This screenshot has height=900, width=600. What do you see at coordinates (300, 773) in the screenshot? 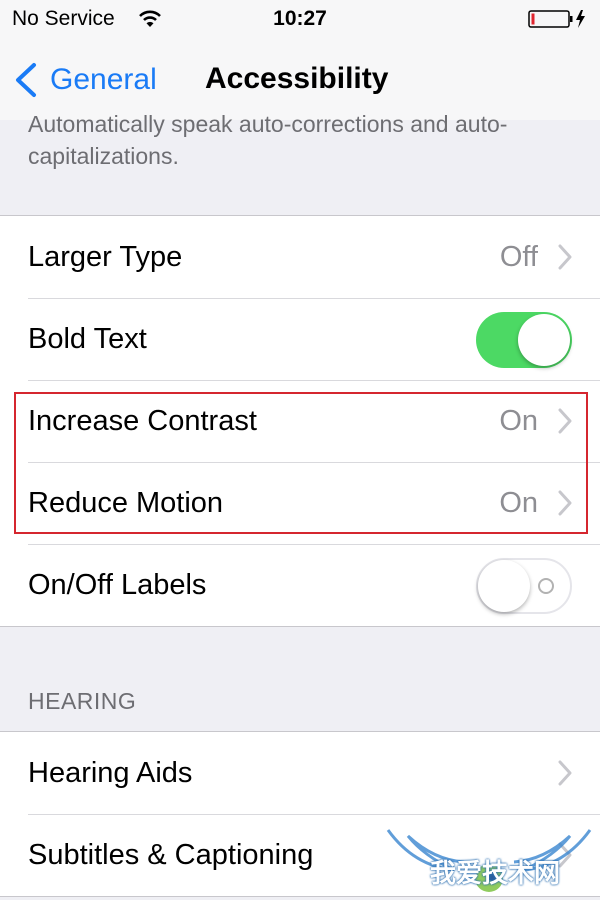
I see `hearing-aids-row: Hearing Aids` at bounding box center [300, 773].